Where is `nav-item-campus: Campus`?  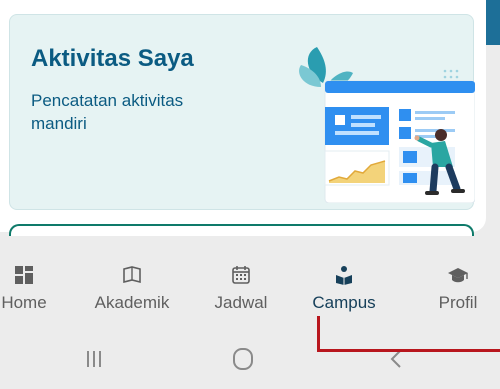 nav-item-campus: Campus is located at coordinates (344, 289).